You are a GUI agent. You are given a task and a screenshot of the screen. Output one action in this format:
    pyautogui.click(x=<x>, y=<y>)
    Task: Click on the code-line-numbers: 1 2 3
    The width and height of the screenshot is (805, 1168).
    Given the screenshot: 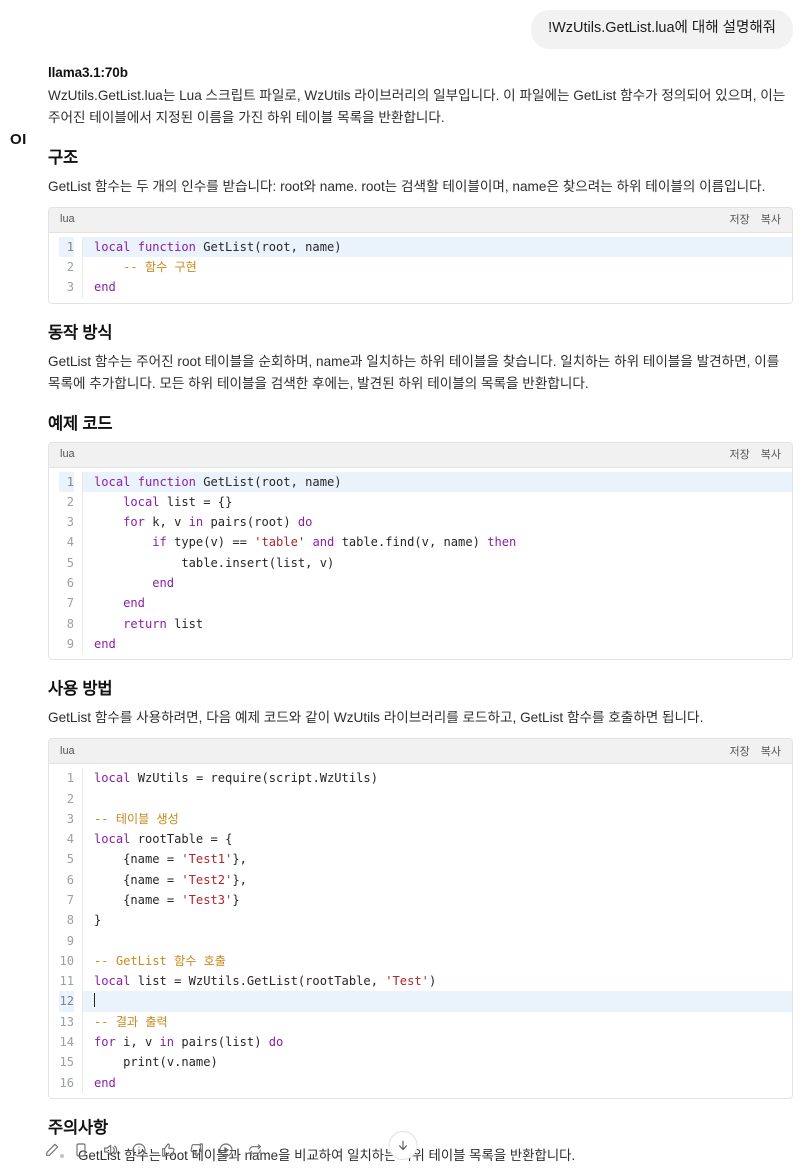 What is the action you would take?
    pyautogui.click(x=66, y=267)
    